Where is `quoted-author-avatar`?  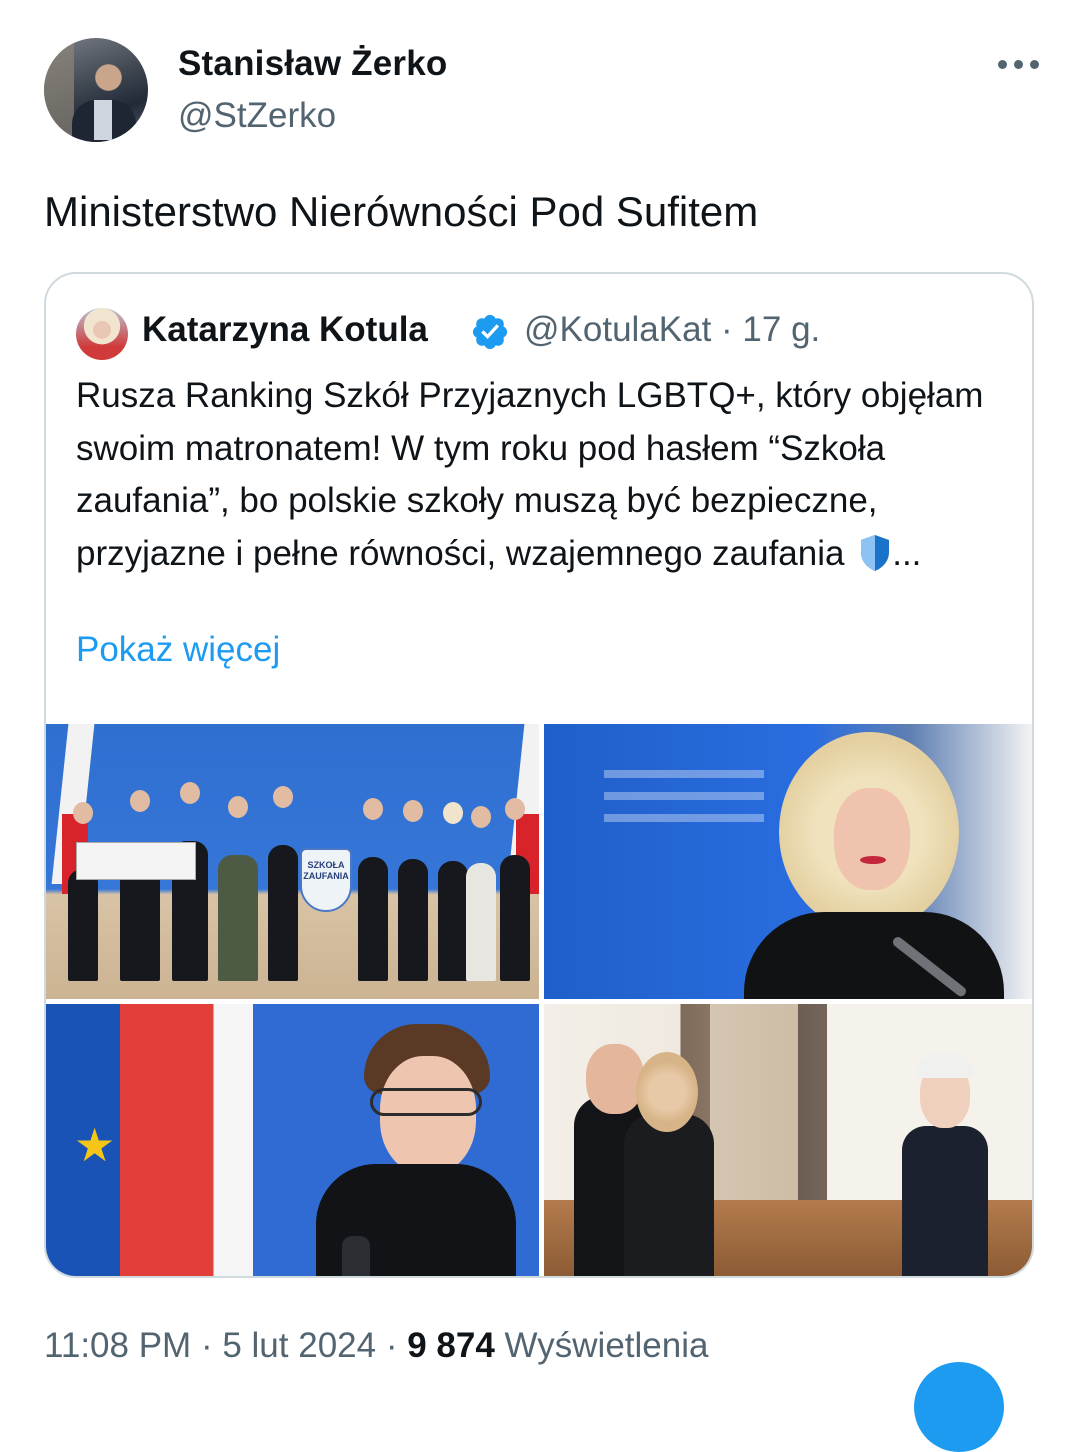 quoted-author-avatar is located at coordinates (102, 334).